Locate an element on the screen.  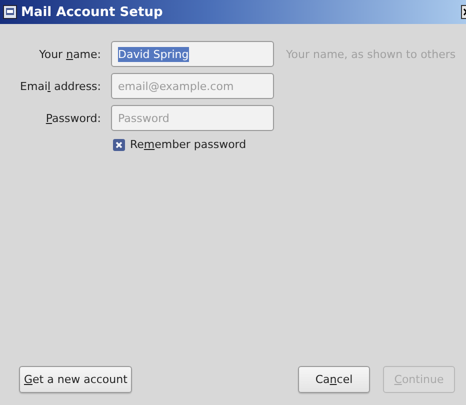
window-title: Mail Account Setup is located at coordinates (92, 12).